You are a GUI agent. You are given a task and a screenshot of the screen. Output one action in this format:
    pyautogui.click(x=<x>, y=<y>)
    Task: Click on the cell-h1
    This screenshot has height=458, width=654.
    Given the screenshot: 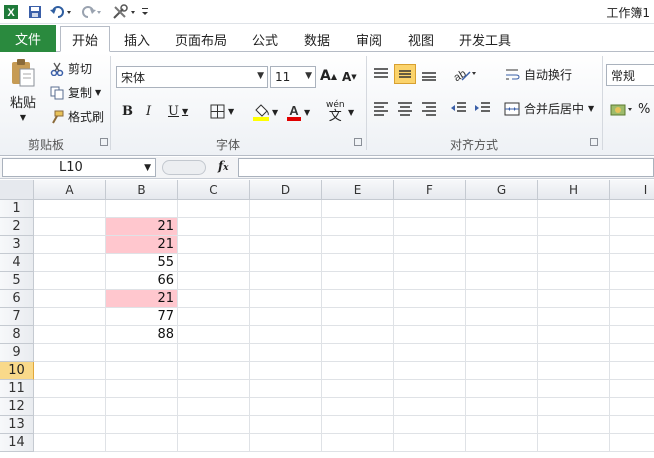 What is the action you would take?
    pyautogui.click(x=574, y=209)
    